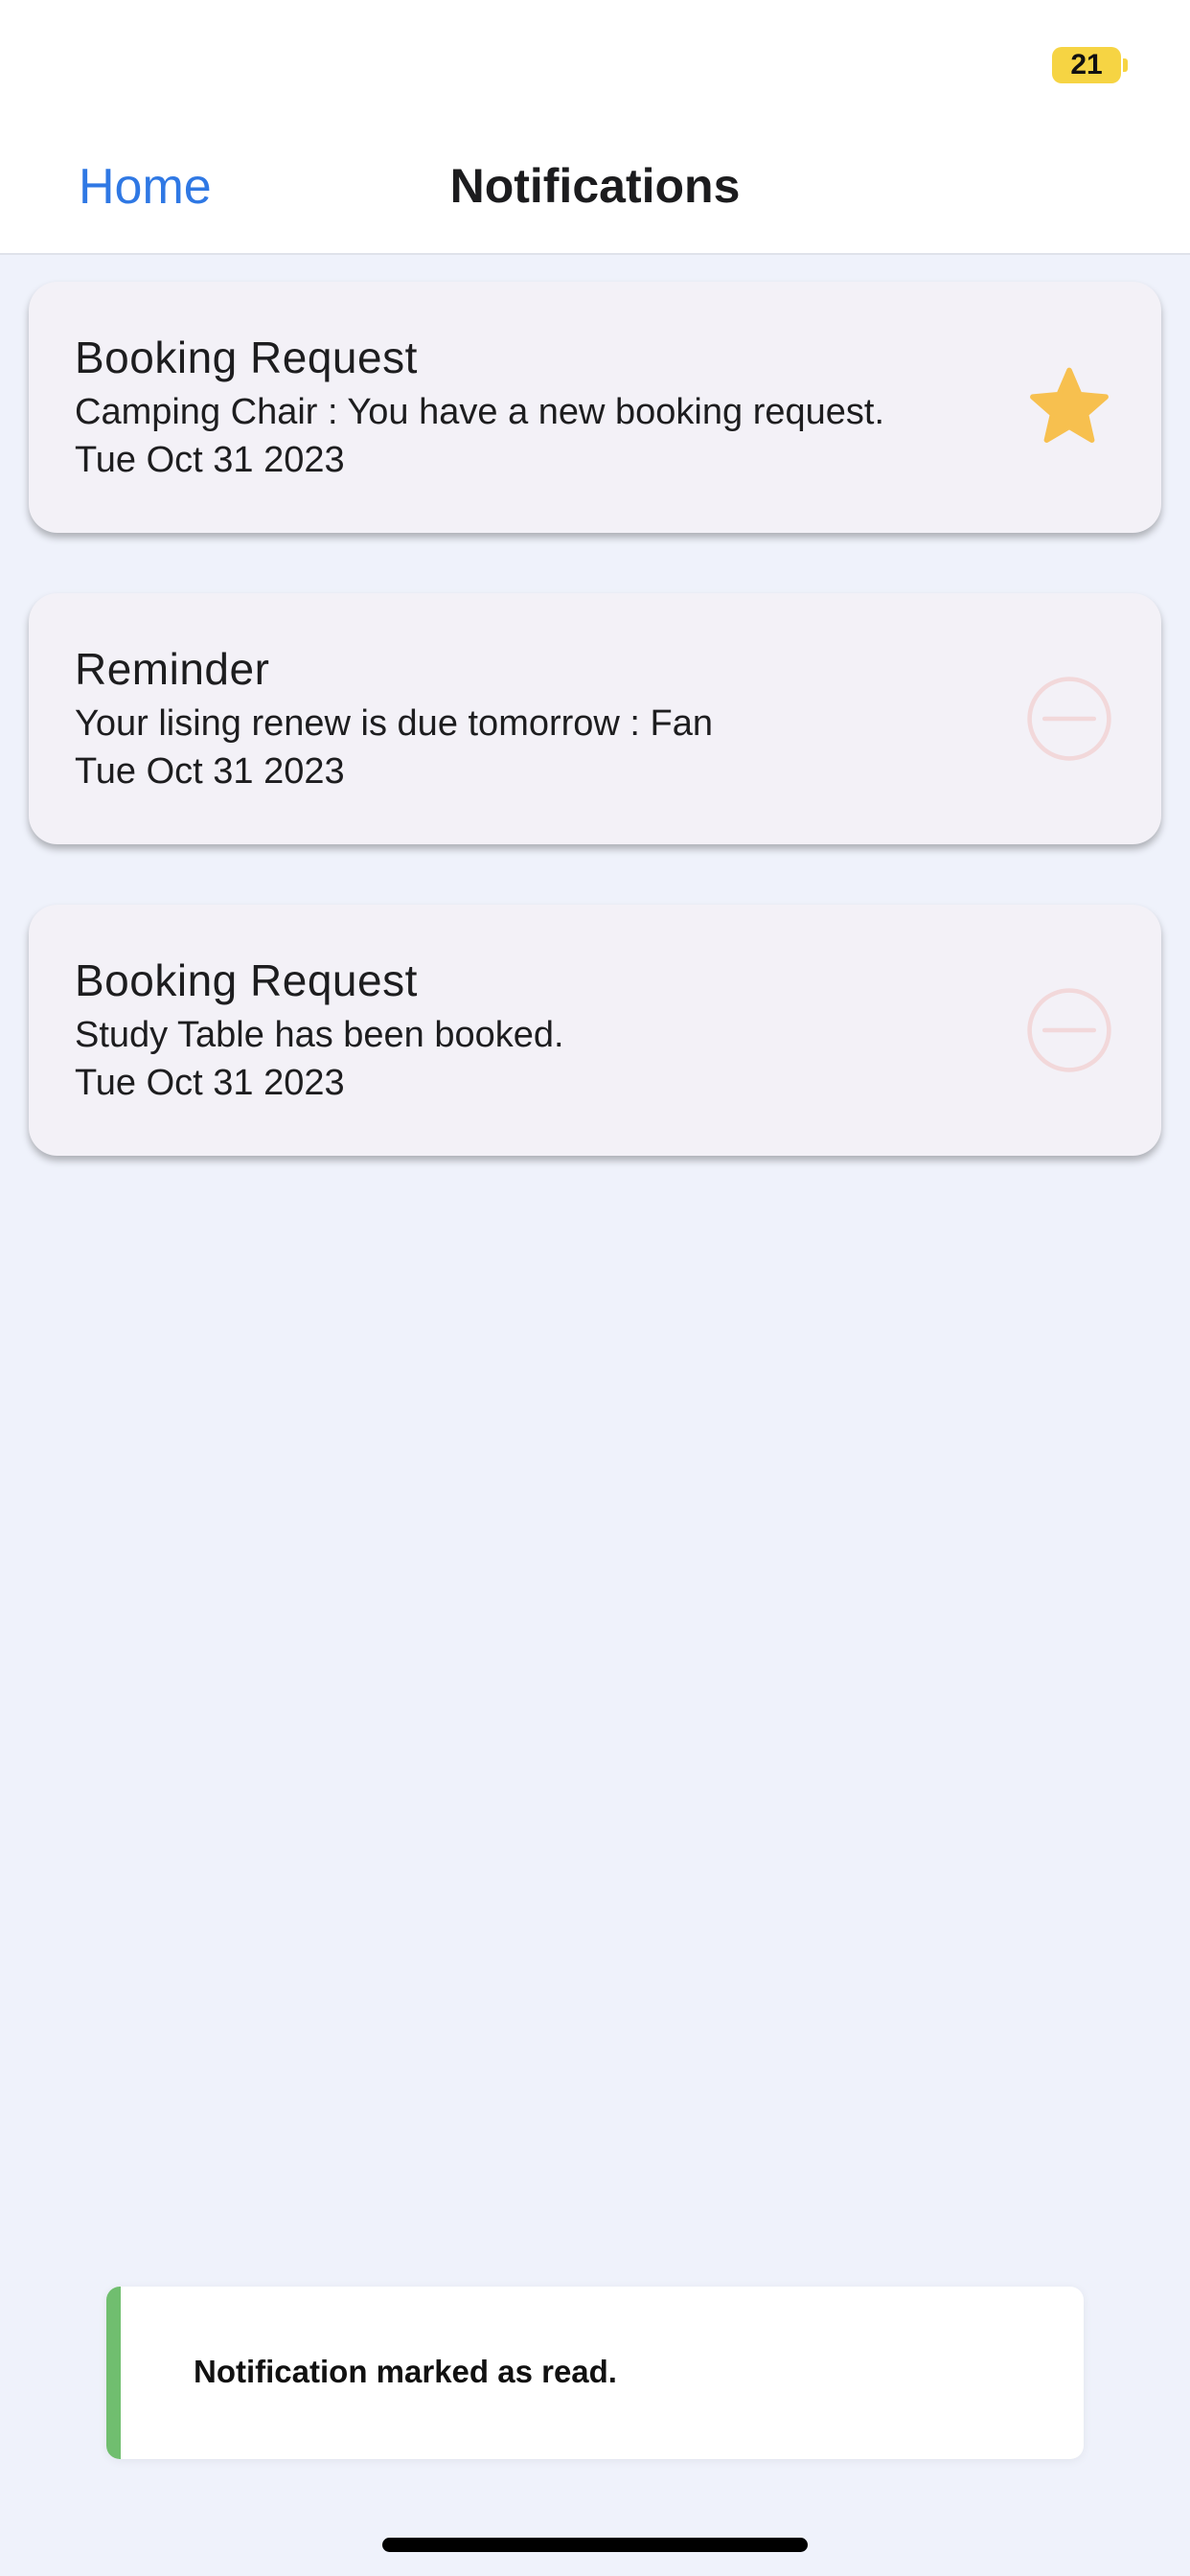 Image resolution: width=1190 pixels, height=2576 pixels. What do you see at coordinates (114, 2373) in the screenshot?
I see `toast-accent-bar` at bounding box center [114, 2373].